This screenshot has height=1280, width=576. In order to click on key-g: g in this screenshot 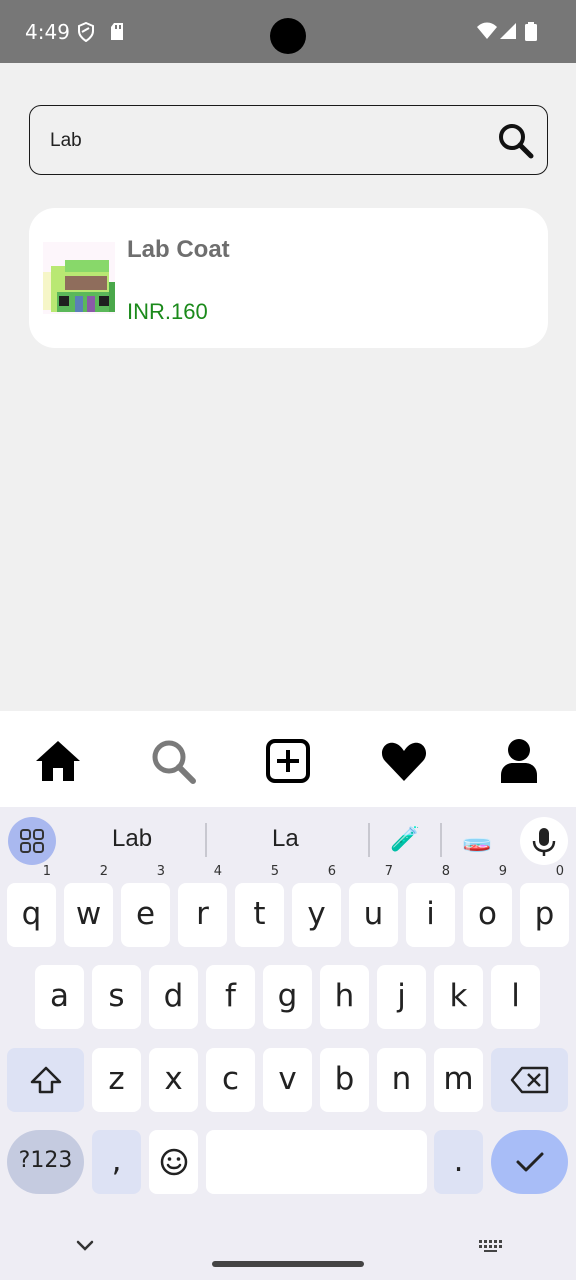, I will do `click(287, 997)`.